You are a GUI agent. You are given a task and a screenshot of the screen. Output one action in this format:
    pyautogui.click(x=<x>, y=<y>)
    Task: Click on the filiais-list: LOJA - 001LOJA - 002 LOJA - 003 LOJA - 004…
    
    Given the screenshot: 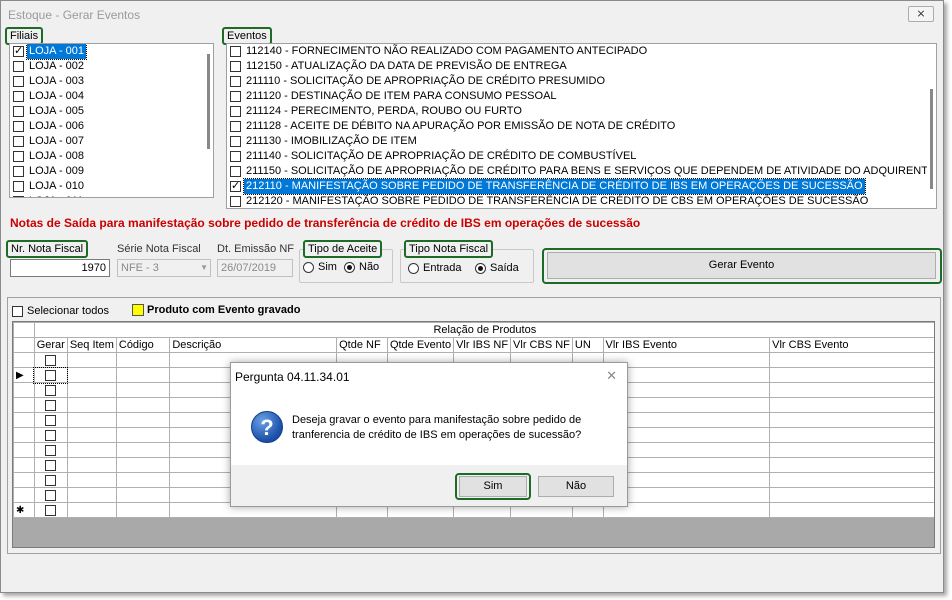 What is the action you would take?
    pyautogui.click(x=111, y=120)
    